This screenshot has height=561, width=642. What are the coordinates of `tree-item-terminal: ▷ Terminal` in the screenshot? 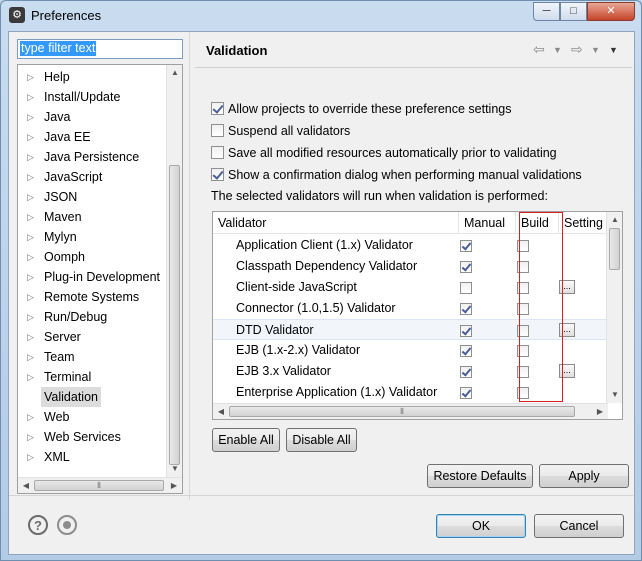 It's located at (93, 377).